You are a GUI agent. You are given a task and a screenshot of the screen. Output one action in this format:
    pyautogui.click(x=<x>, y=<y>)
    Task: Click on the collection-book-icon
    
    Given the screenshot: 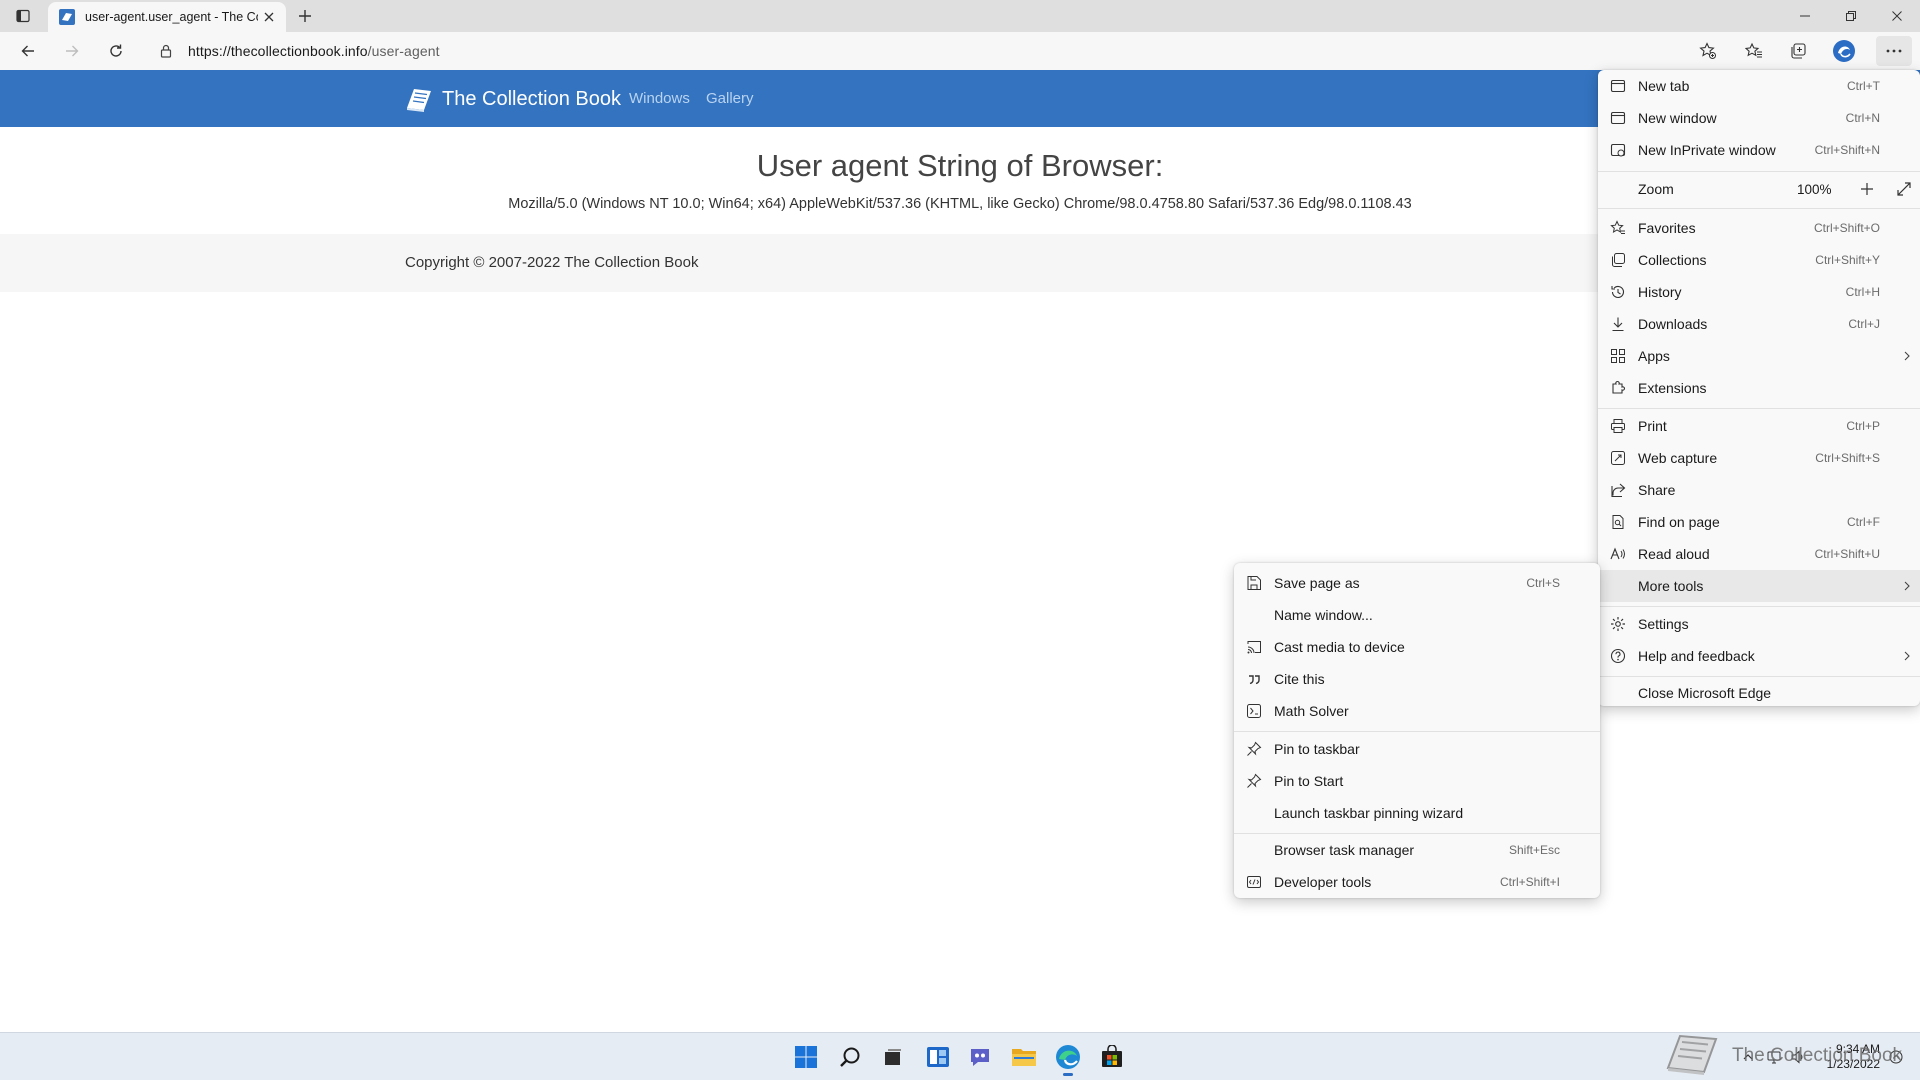 What is the action you would take?
    pyautogui.click(x=67, y=17)
    